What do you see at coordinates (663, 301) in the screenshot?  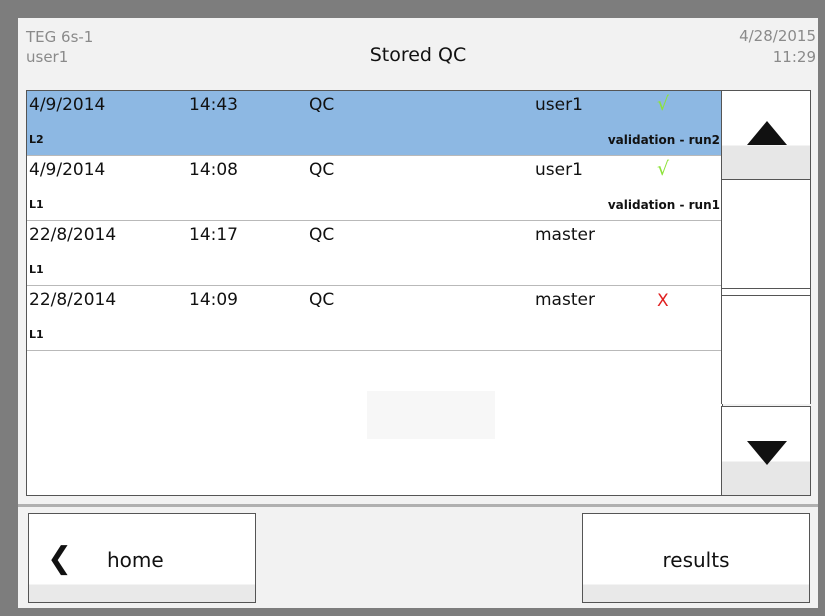 I see `fail-x-icon: X` at bounding box center [663, 301].